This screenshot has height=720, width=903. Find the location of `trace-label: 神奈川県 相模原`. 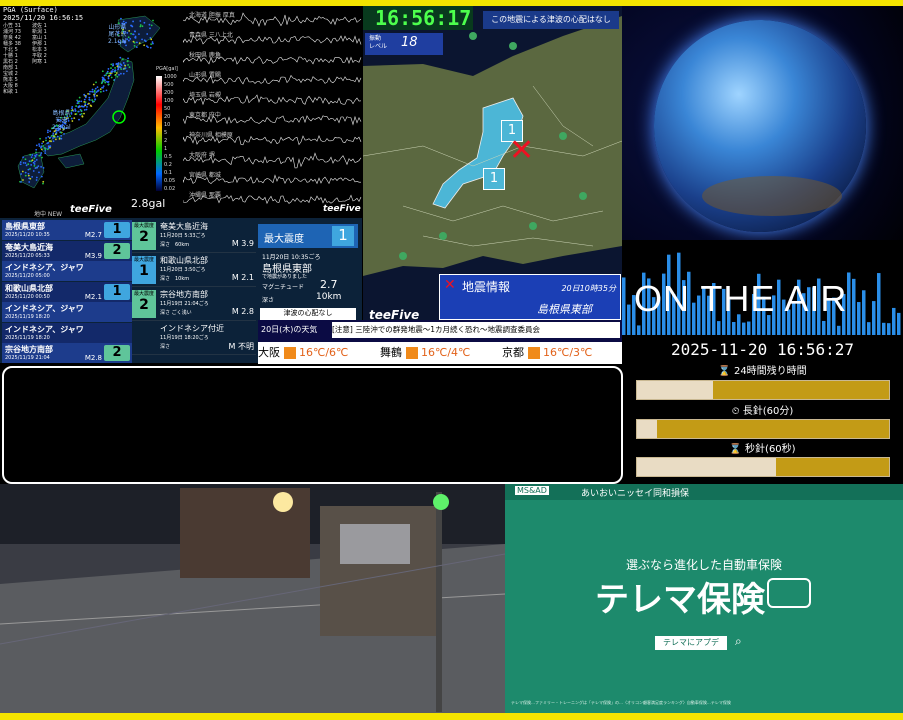

trace-label: 神奈川県 相模原 is located at coordinates (211, 135).